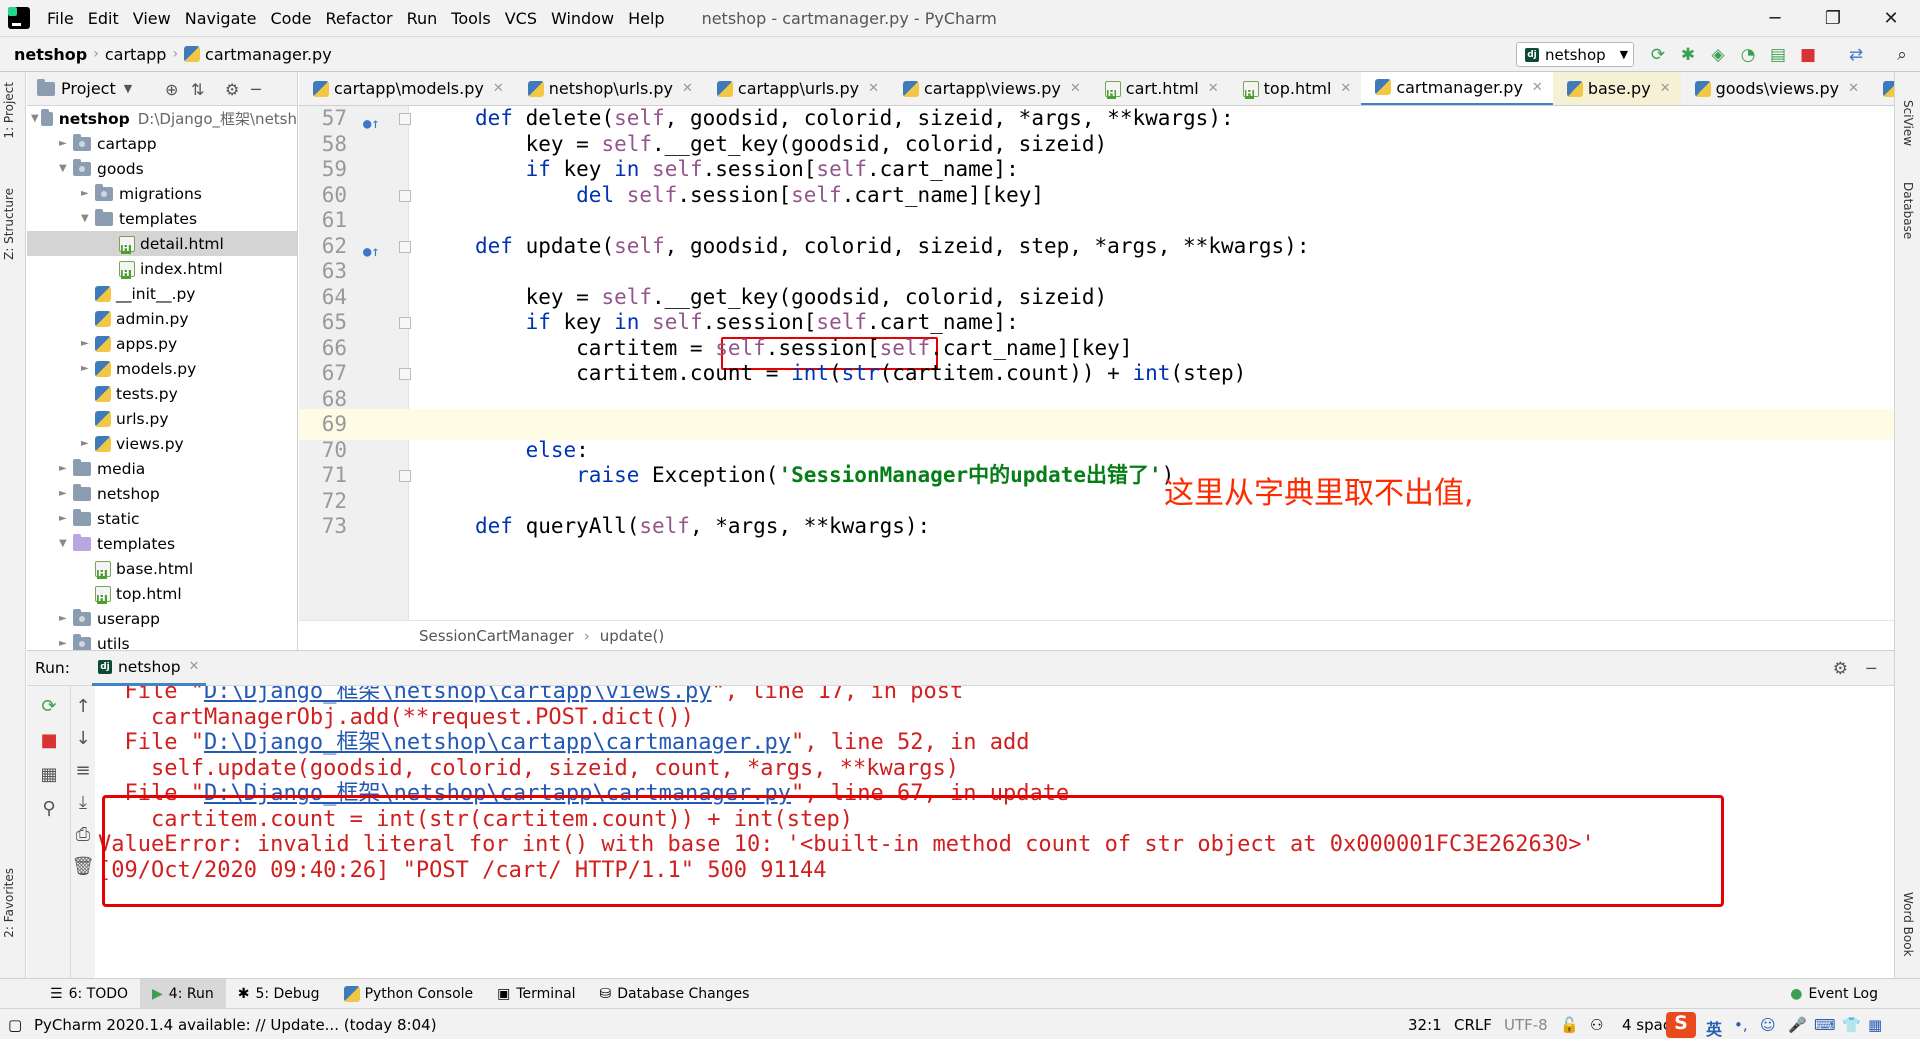  Describe the element at coordinates (406, 88) in the screenshot. I see `editor-tab: cartapp\models.py ✕` at that location.